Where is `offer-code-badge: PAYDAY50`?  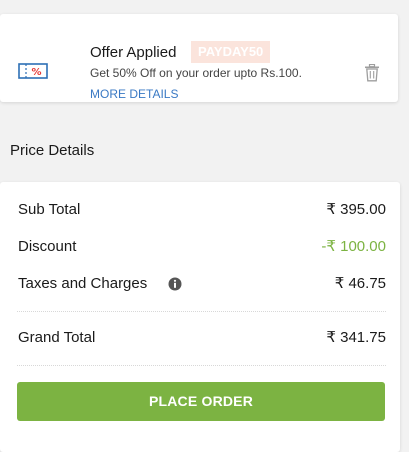
offer-code-badge: PAYDAY50 is located at coordinates (231, 52).